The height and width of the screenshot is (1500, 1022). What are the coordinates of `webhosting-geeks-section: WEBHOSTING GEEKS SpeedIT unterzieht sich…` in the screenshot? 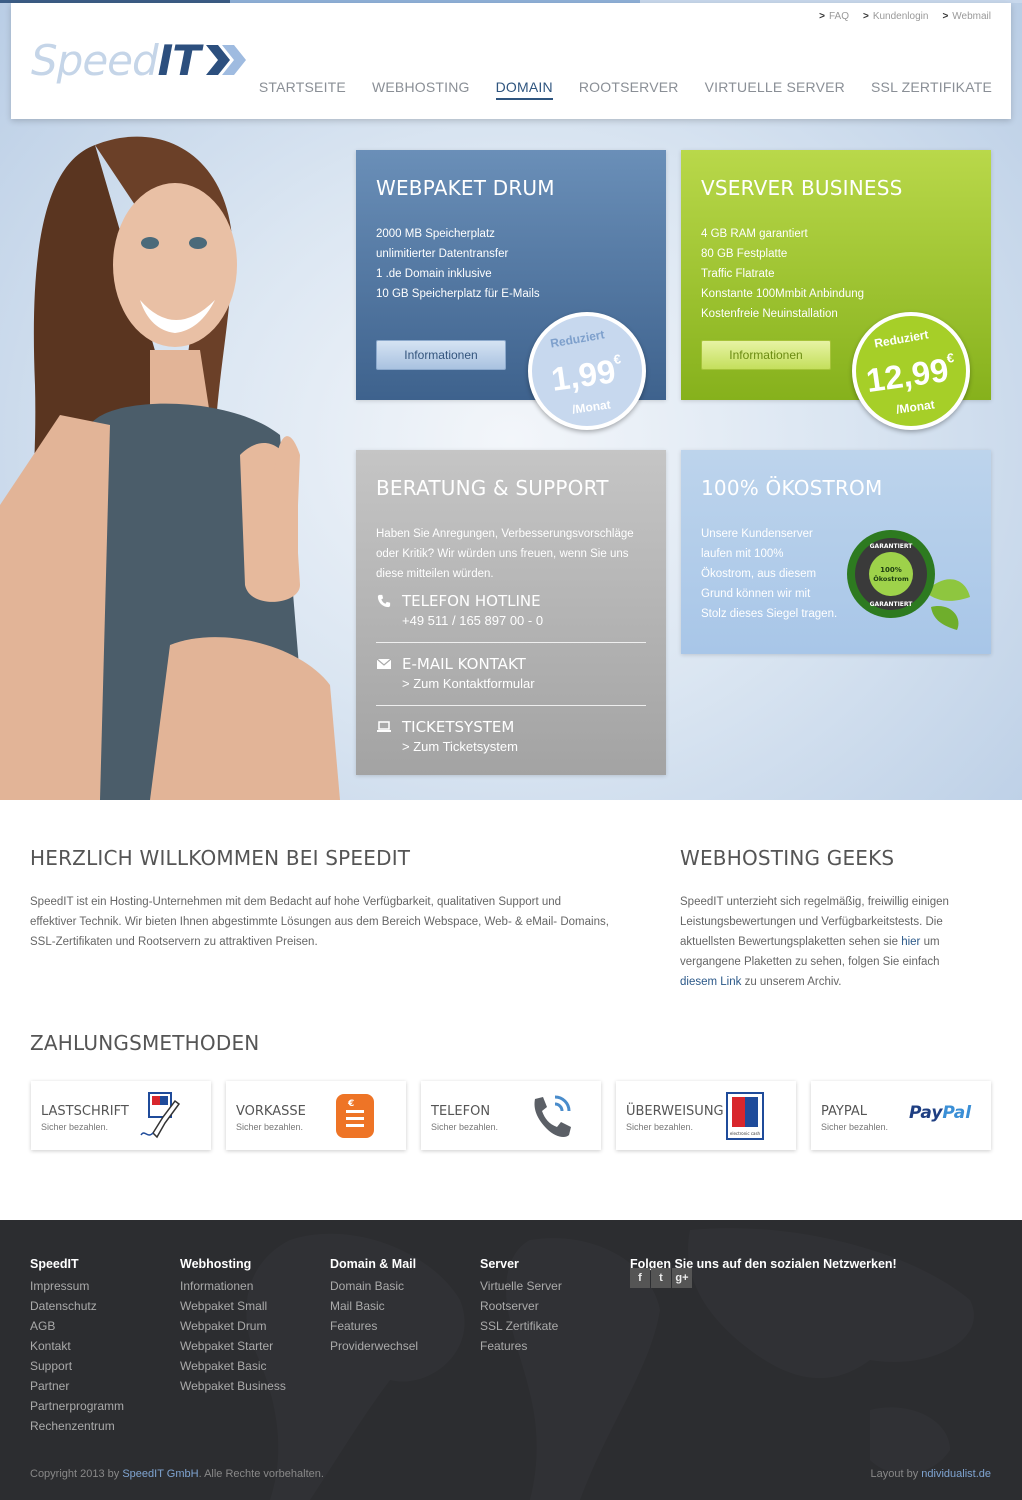 It's located at (830, 919).